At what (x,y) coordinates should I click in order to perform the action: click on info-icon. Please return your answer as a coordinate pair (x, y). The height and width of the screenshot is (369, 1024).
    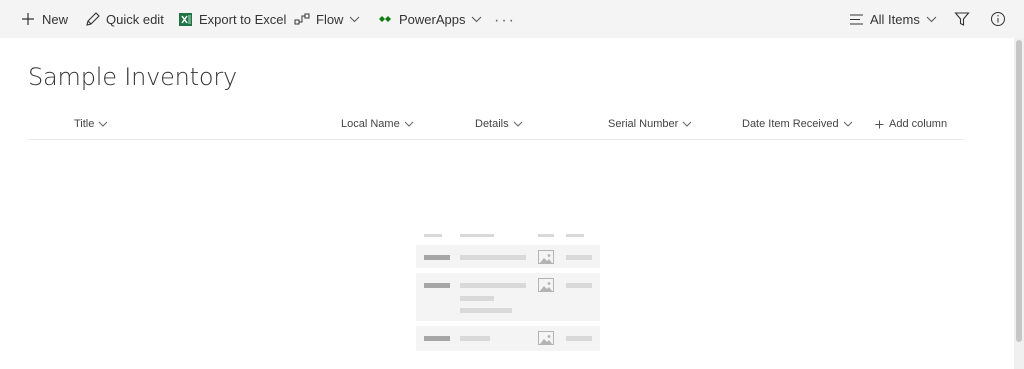
    Looking at the image, I should click on (998, 19).